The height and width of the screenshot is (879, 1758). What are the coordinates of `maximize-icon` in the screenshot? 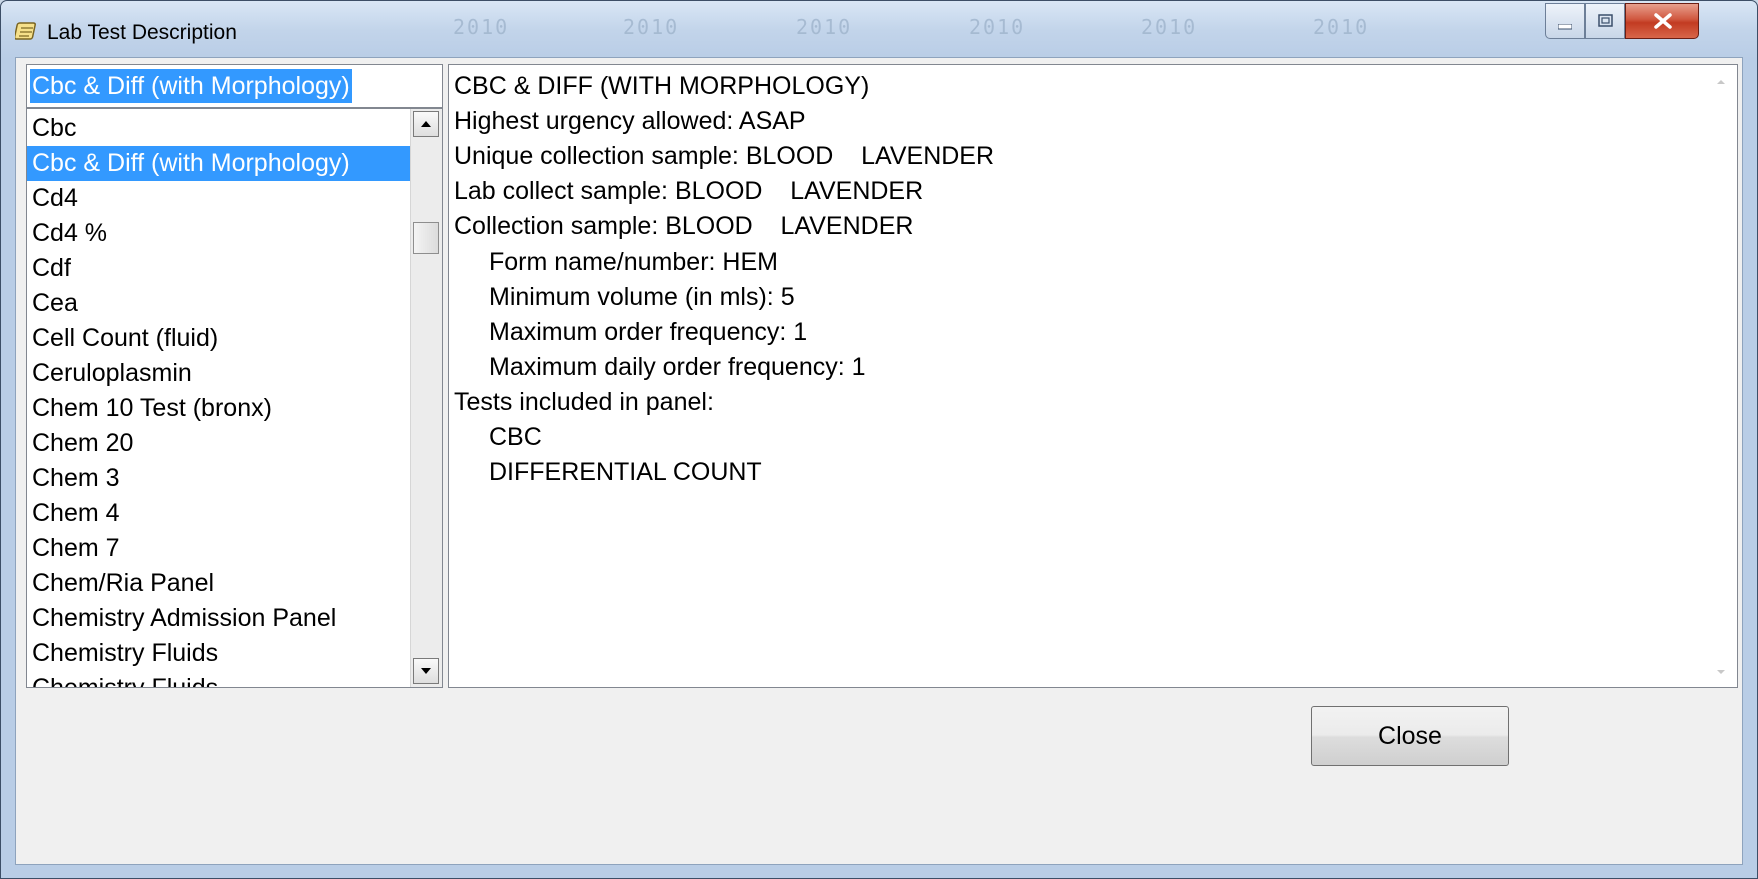 It's located at (1605, 20).